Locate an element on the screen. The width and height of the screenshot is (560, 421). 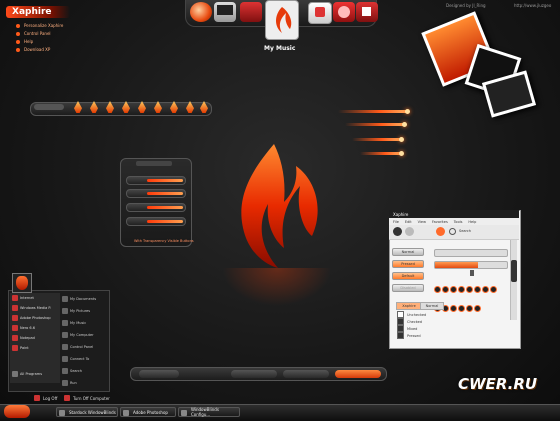
forward-icon is located at coordinates (409, 231).